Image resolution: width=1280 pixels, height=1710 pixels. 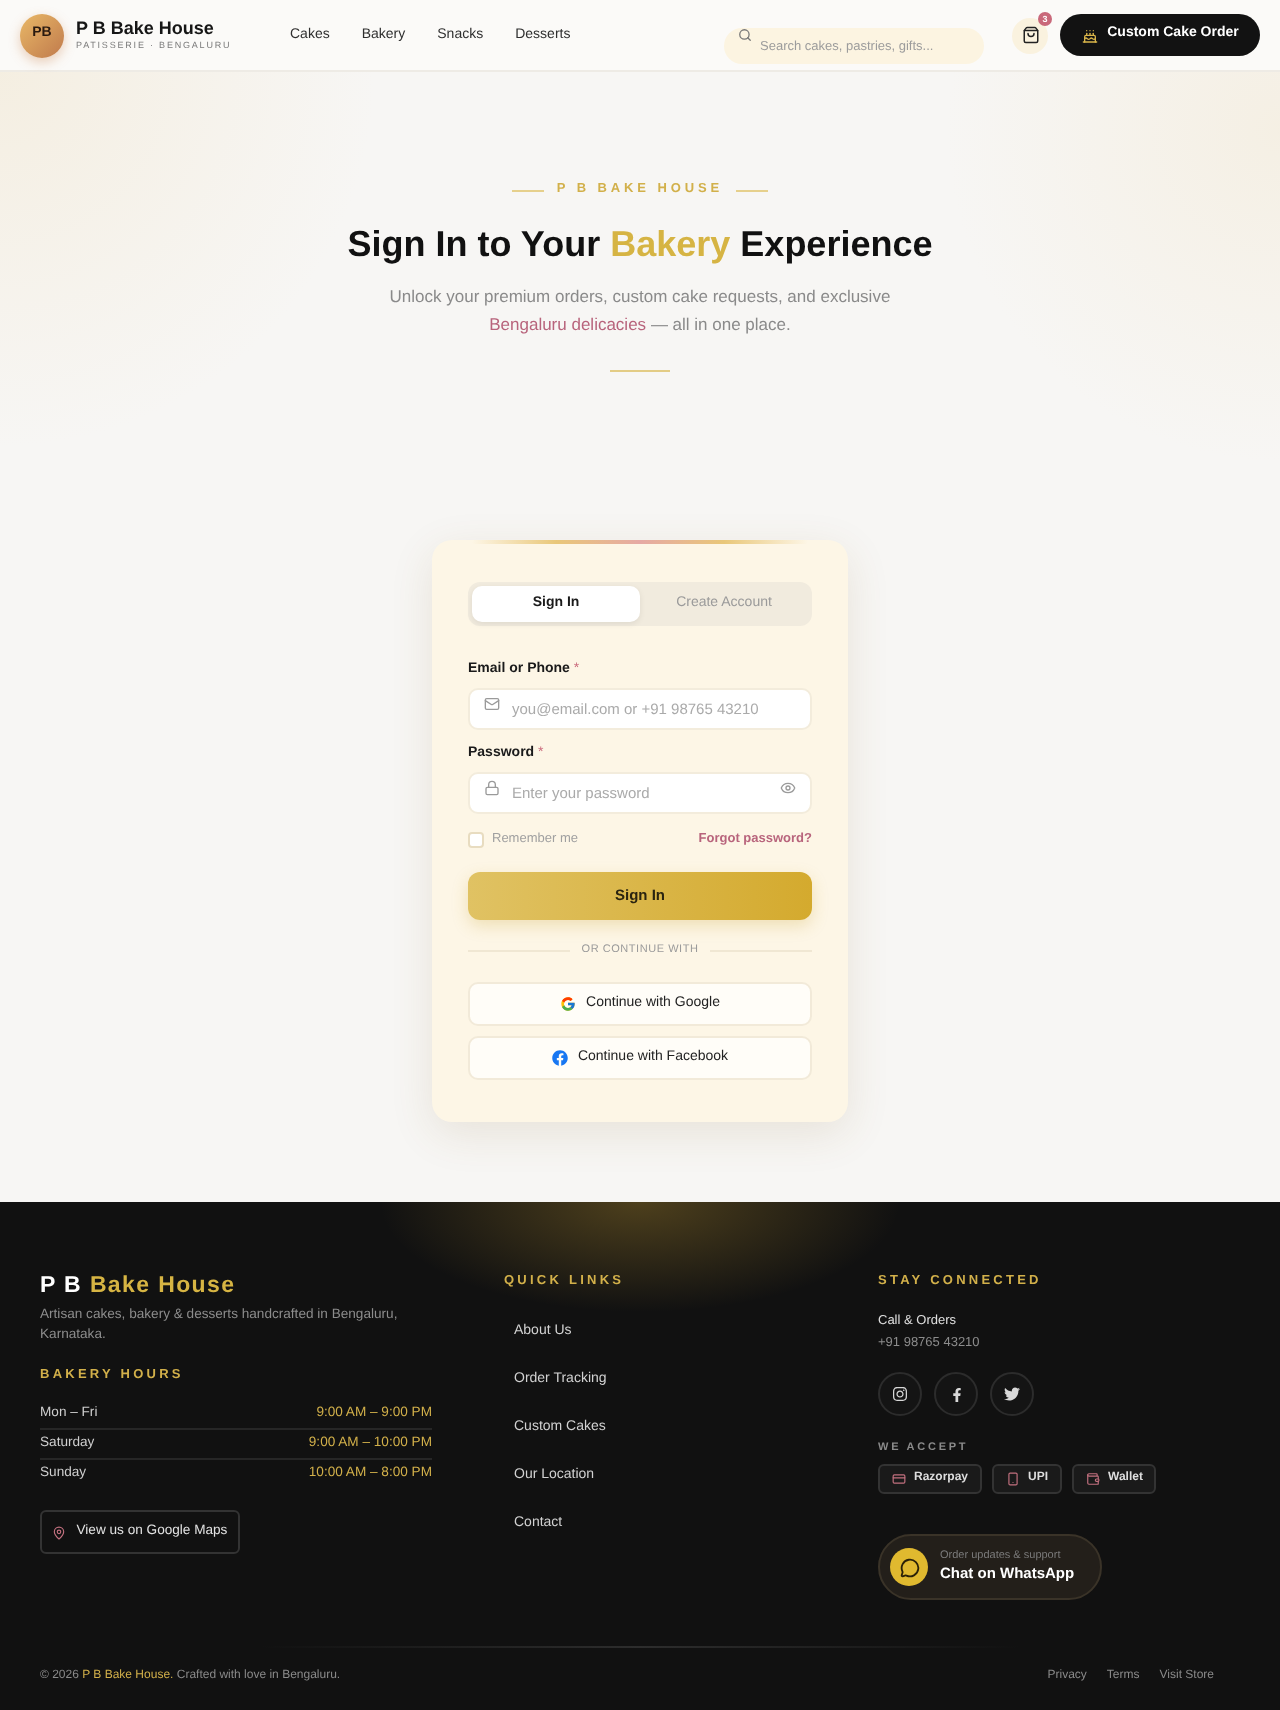 What do you see at coordinates (640, 311) in the screenshot?
I see `page-subtitle: Unlock your premium orders, custom cake requests, and exclusive Bengaluru delicacies — all in one place.` at bounding box center [640, 311].